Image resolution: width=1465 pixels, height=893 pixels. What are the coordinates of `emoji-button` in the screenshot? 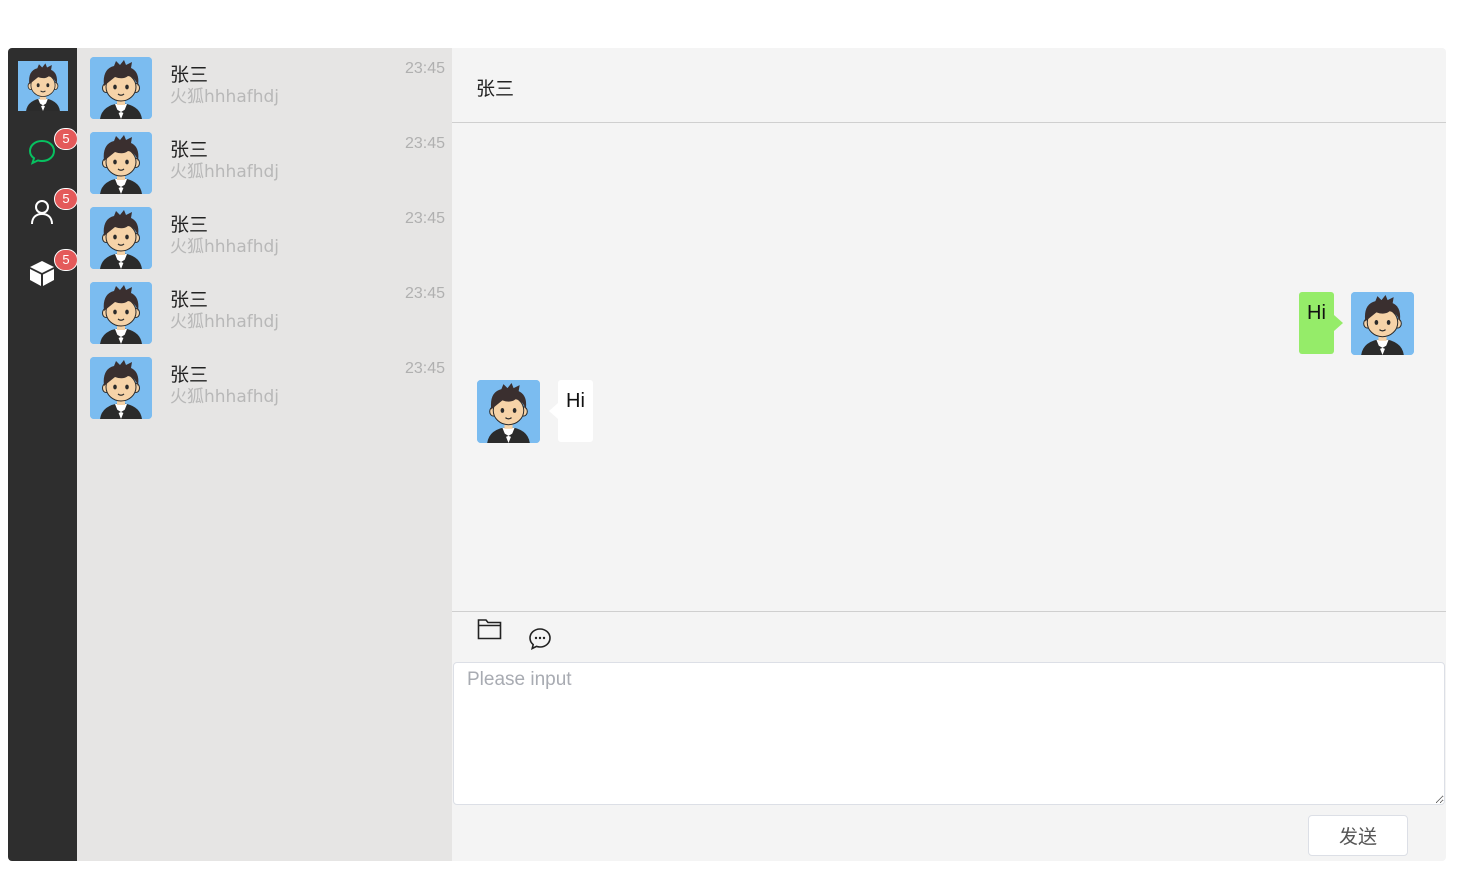 It's located at (540, 641).